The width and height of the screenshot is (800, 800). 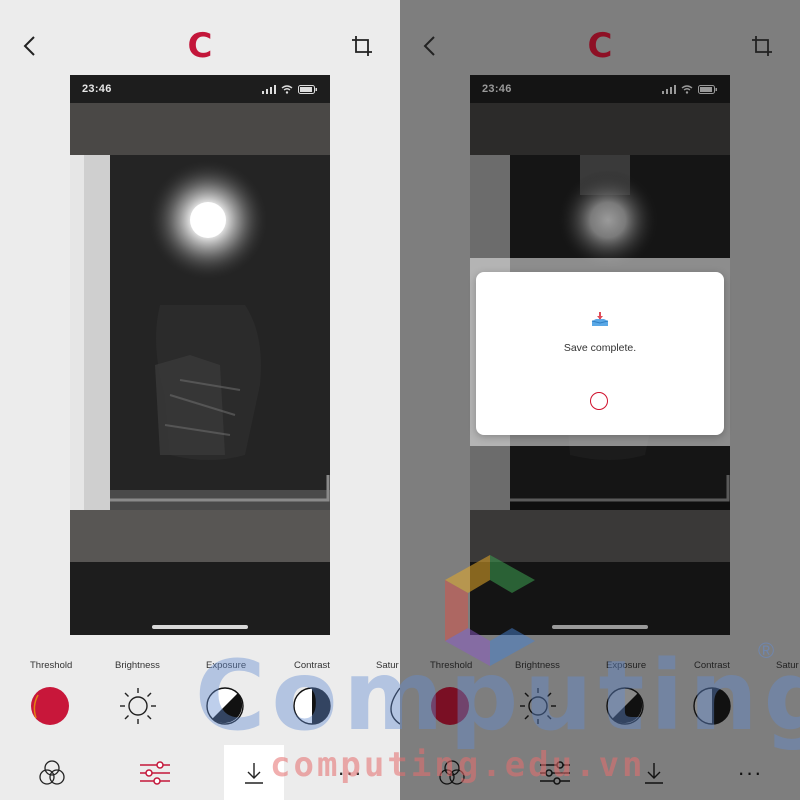 I want to click on back-button, so click(x=30, y=46).